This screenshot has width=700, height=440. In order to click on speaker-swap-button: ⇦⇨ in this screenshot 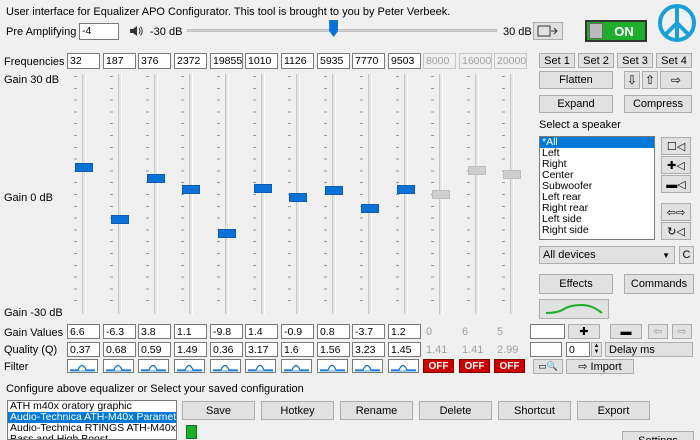, I will do `click(676, 212)`.